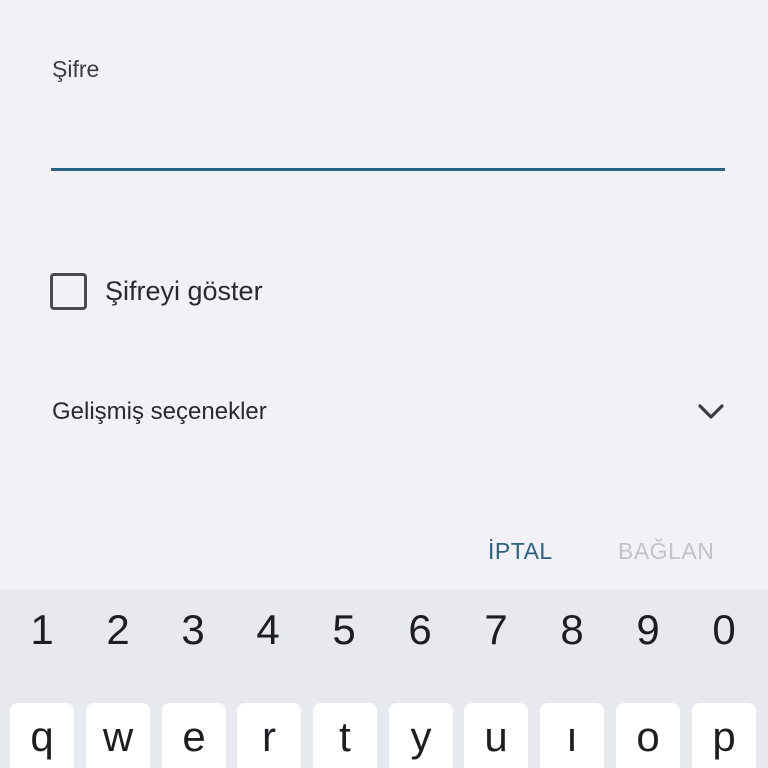  I want to click on key-dotless-i: ı, so click(572, 735).